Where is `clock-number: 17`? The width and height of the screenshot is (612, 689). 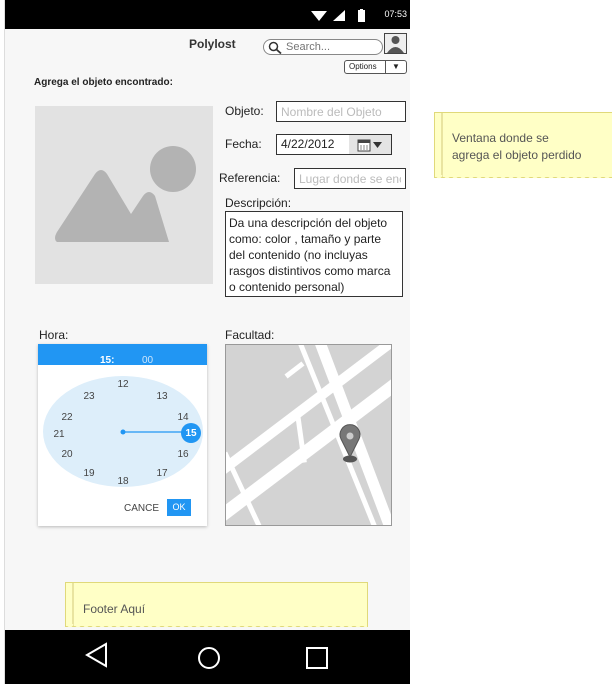
clock-number: 17 is located at coordinates (162, 473).